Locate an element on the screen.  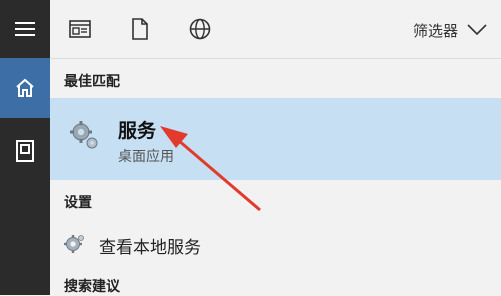
section-header-settings: 设置 is located at coordinates (78, 203).